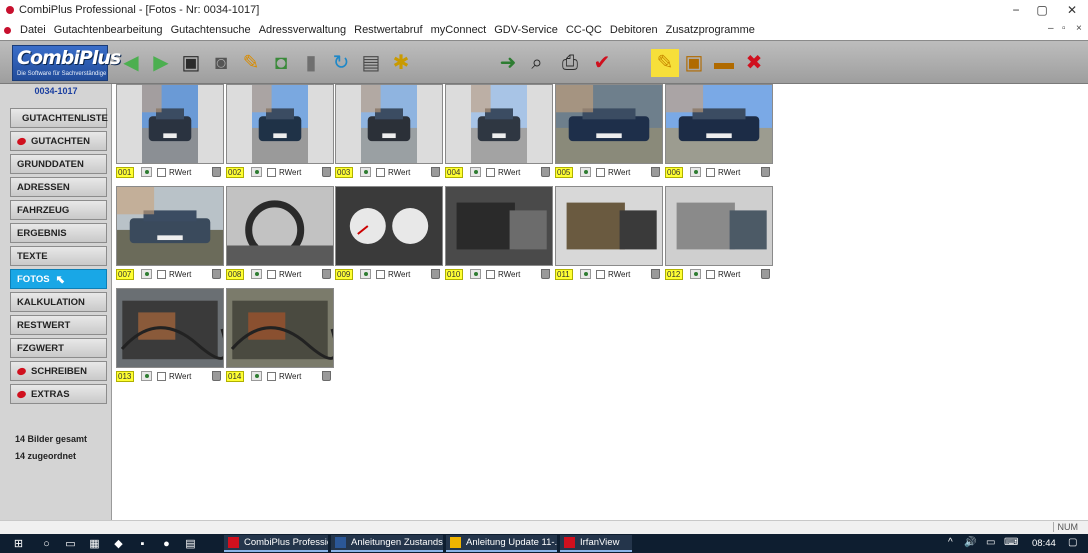 This screenshot has height=553, width=1088. Describe the element at coordinates (454, 274) in the screenshot. I see `photo-number-field: 010` at that location.